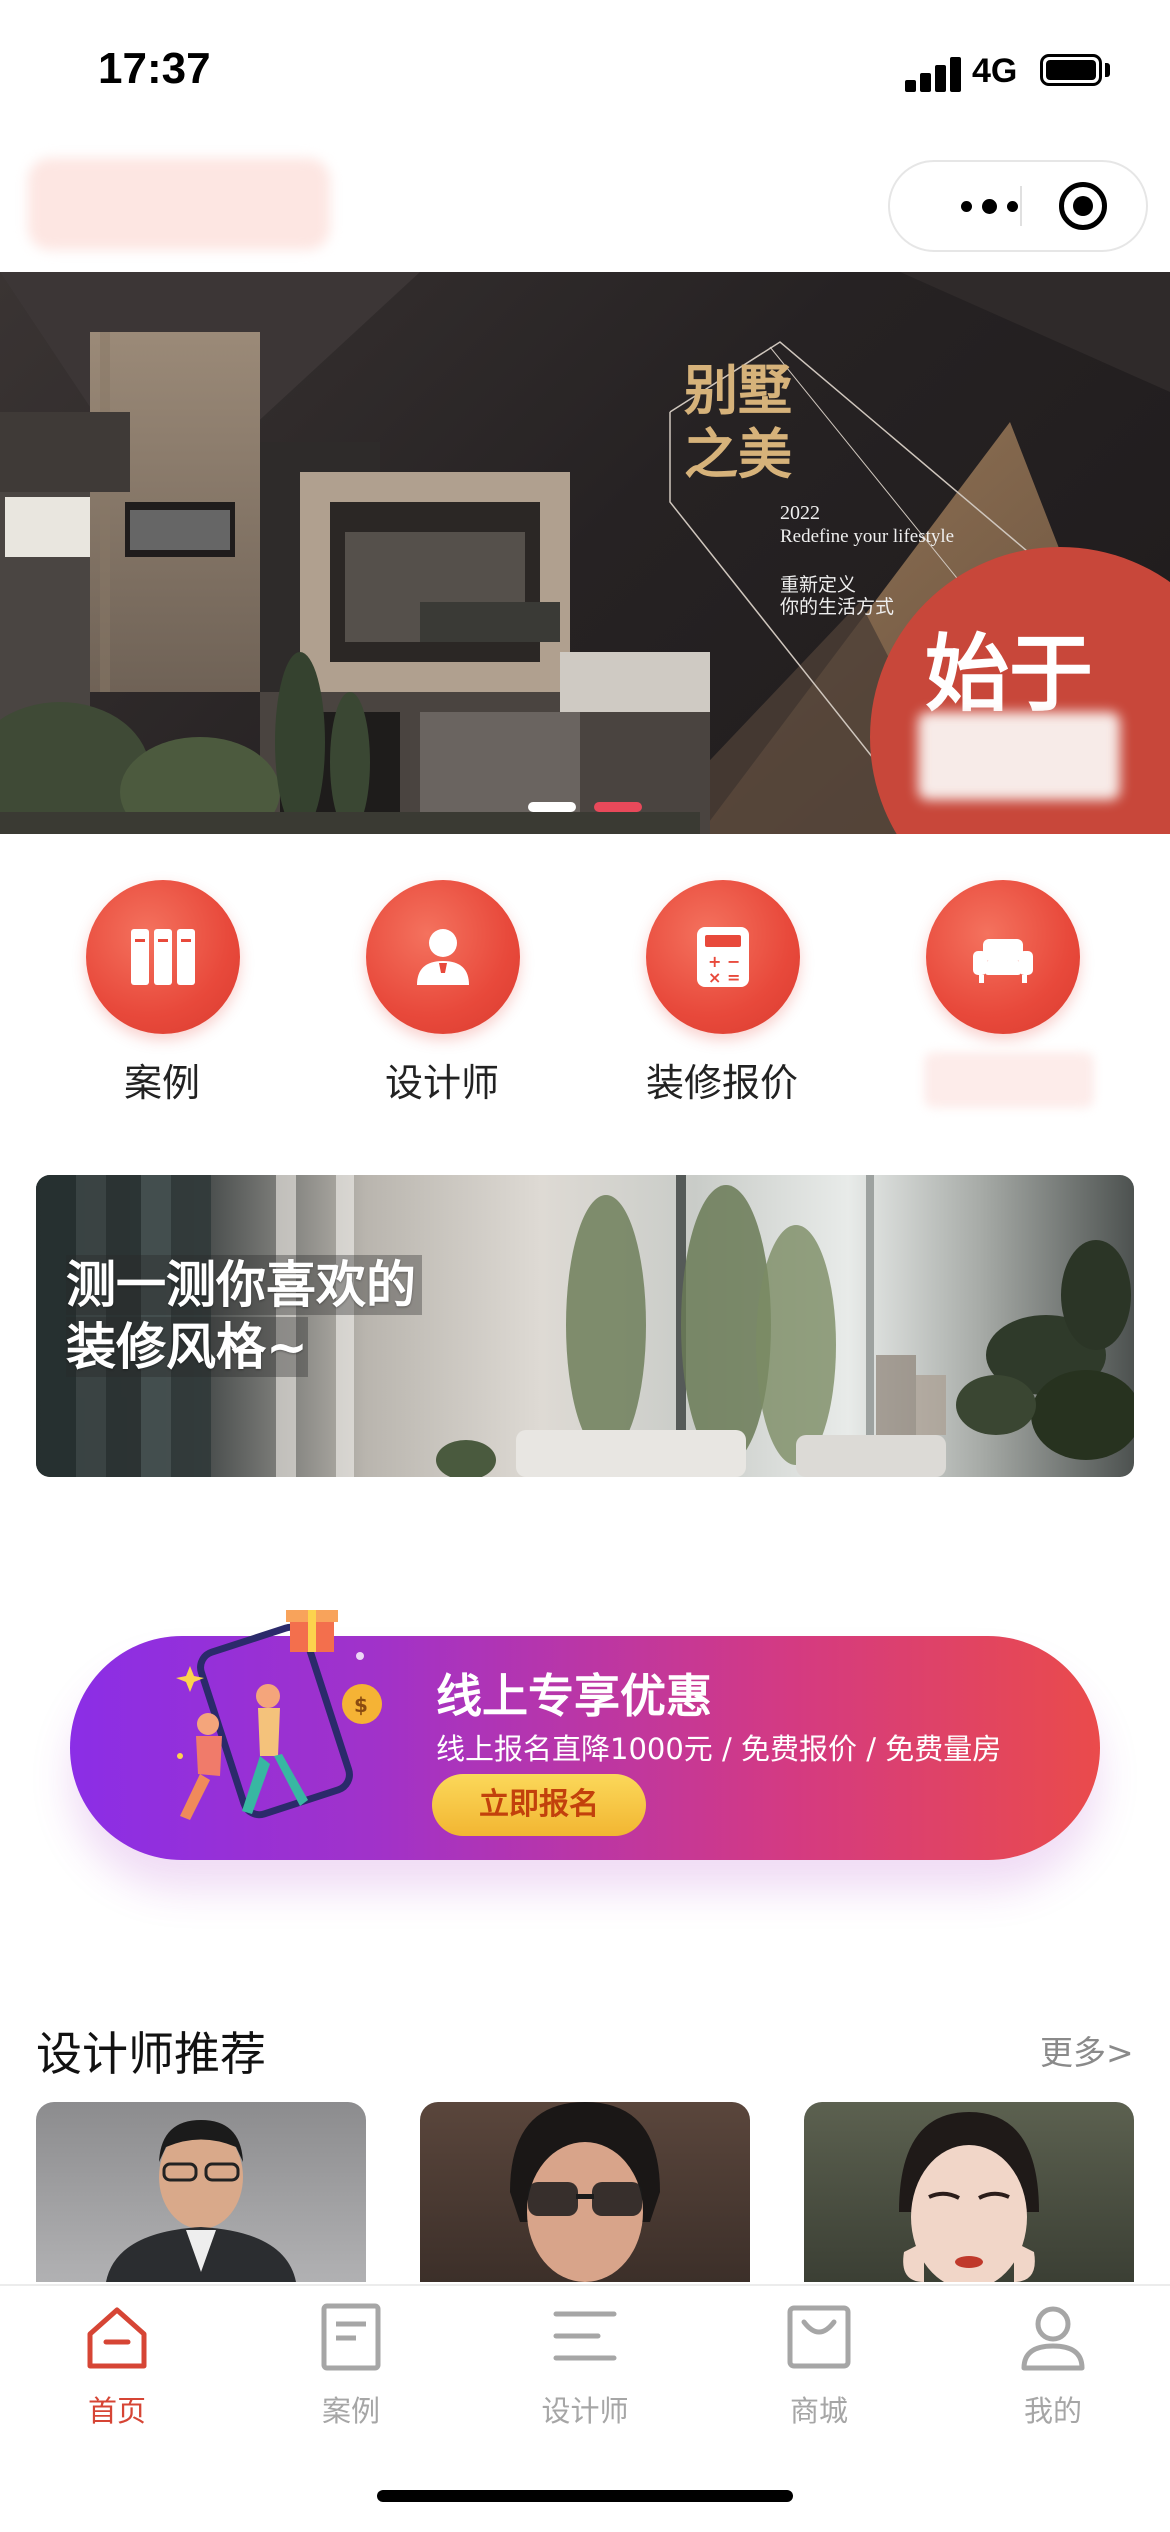 The width and height of the screenshot is (1170, 2532). I want to click on status-bar: 17:37 4G, so click(585, 75).